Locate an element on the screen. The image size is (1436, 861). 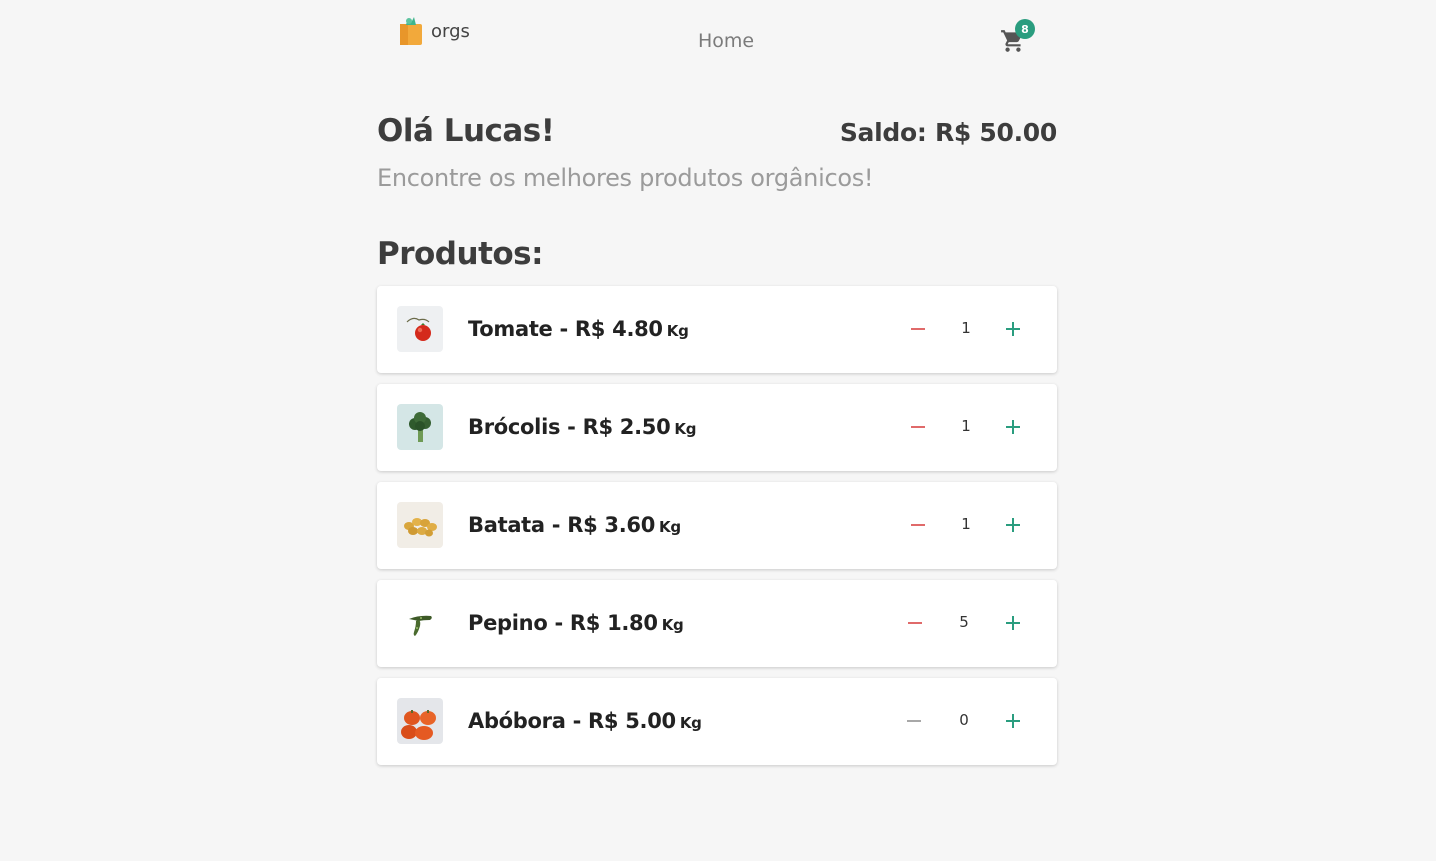
broccoli-image is located at coordinates (420, 427).